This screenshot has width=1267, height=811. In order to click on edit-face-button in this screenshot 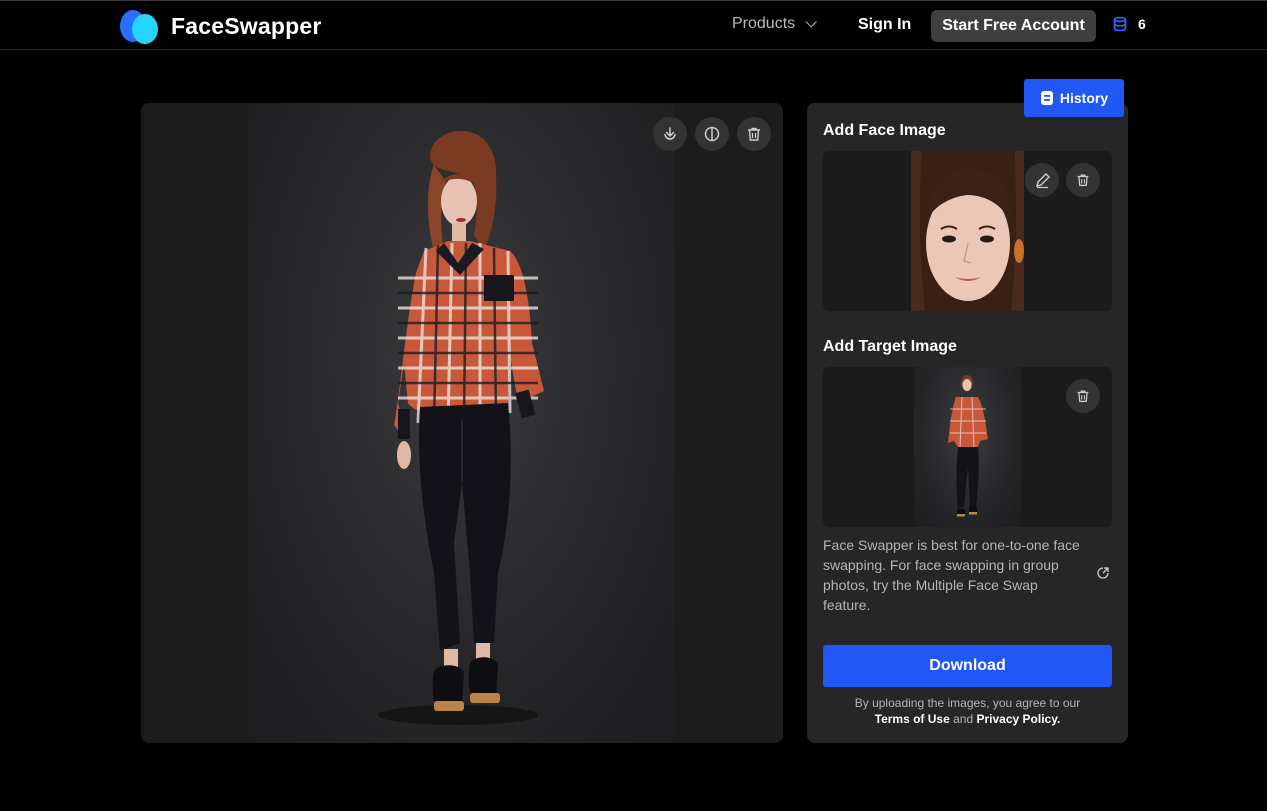, I will do `click(1042, 180)`.